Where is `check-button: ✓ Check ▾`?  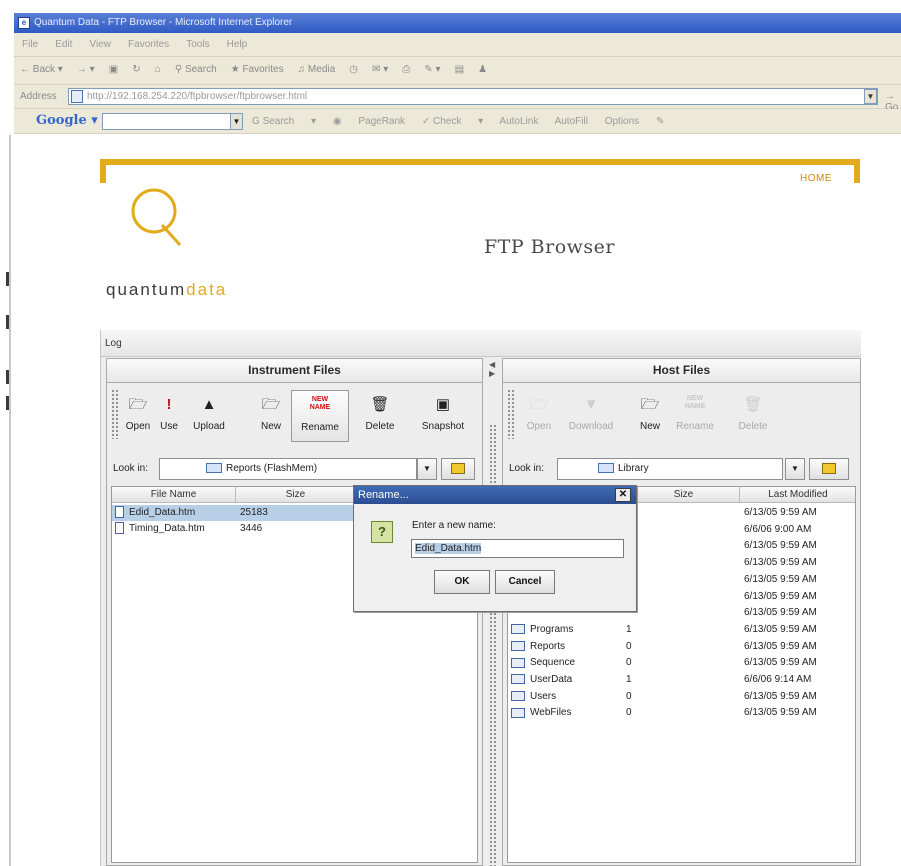 check-button: ✓ Check ▾ is located at coordinates (452, 121).